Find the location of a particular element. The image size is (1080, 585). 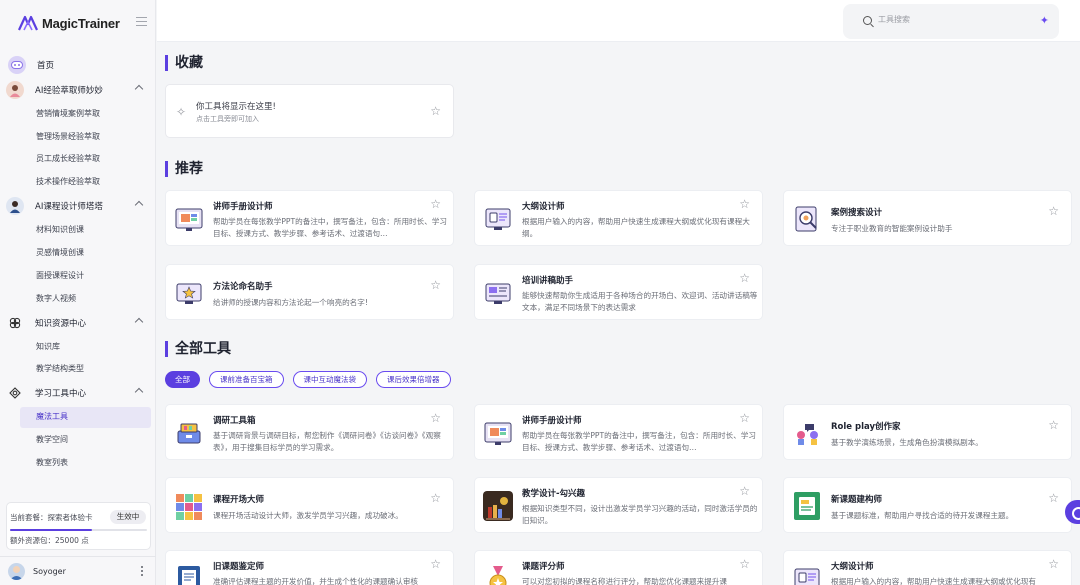

logo: MagicTrainer is located at coordinates (77, 23).